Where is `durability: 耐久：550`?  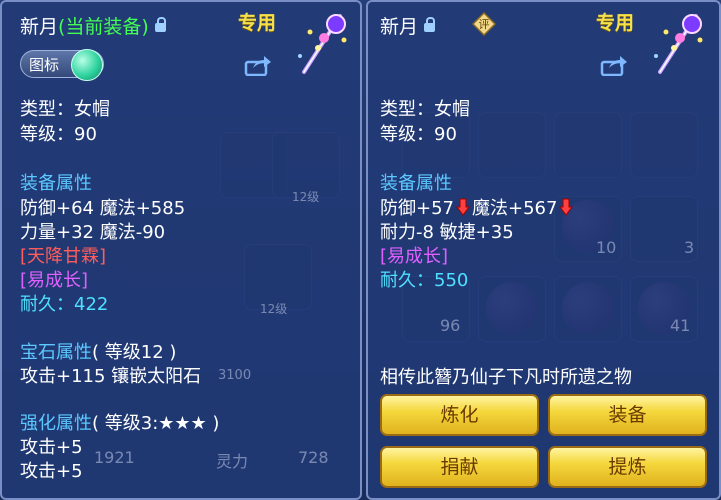 durability: 耐久：550 is located at coordinates (424, 280).